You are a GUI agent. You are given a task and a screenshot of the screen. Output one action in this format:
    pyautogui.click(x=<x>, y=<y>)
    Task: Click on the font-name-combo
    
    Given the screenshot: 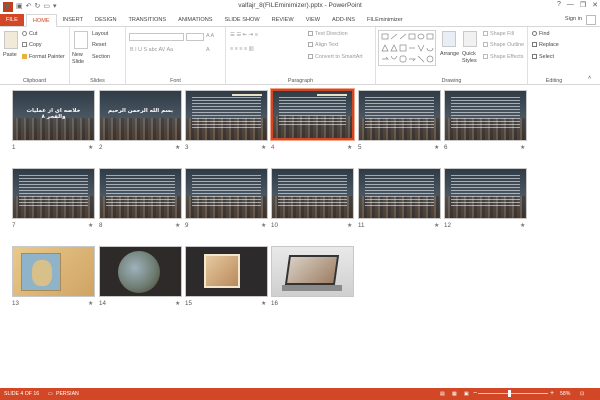 What is the action you would take?
    pyautogui.click(x=156, y=37)
    